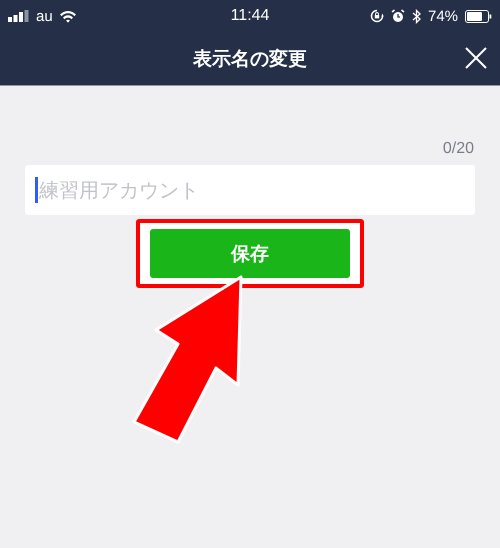 The height and width of the screenshot is (548, 500). Describe the element at coordinates (44, 16) in the screenshot. I see `carrier-name: au` at that location.